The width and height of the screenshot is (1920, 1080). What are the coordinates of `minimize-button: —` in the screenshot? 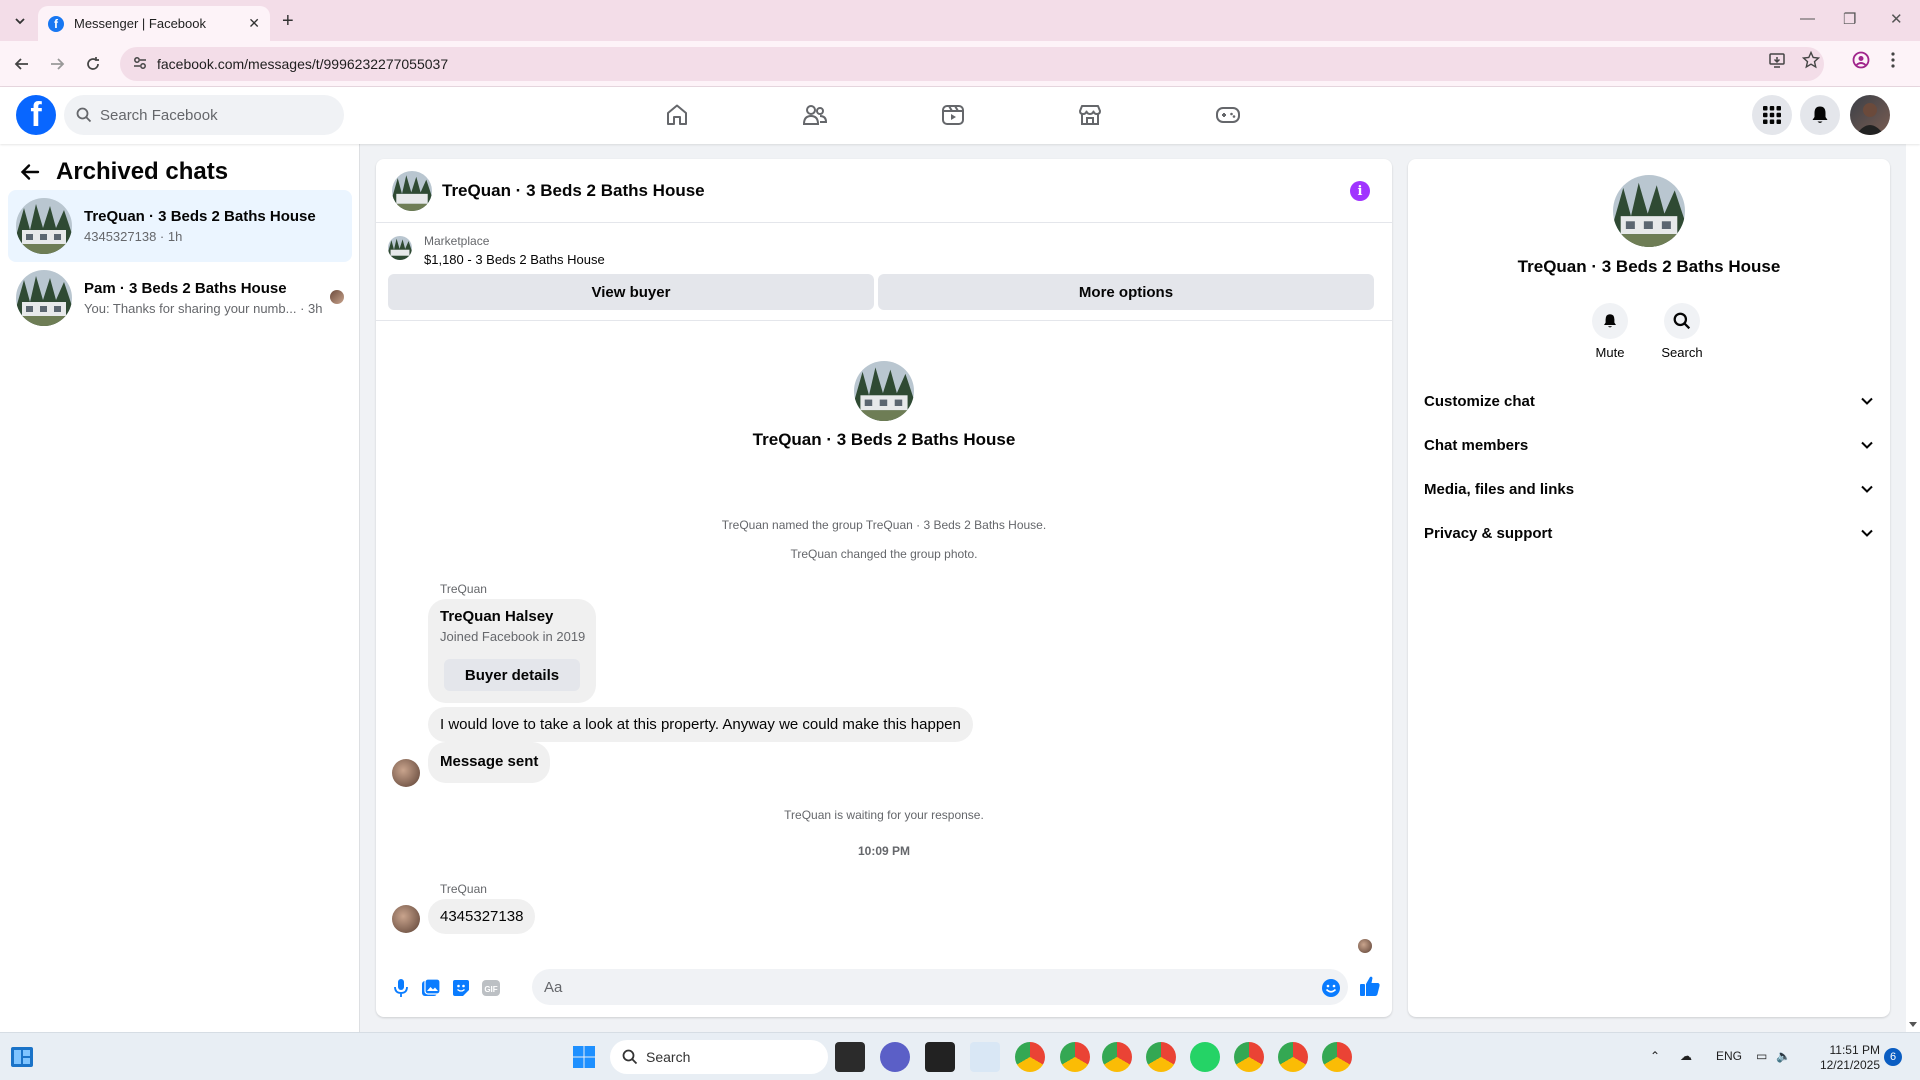 It's located at (1807, 18).